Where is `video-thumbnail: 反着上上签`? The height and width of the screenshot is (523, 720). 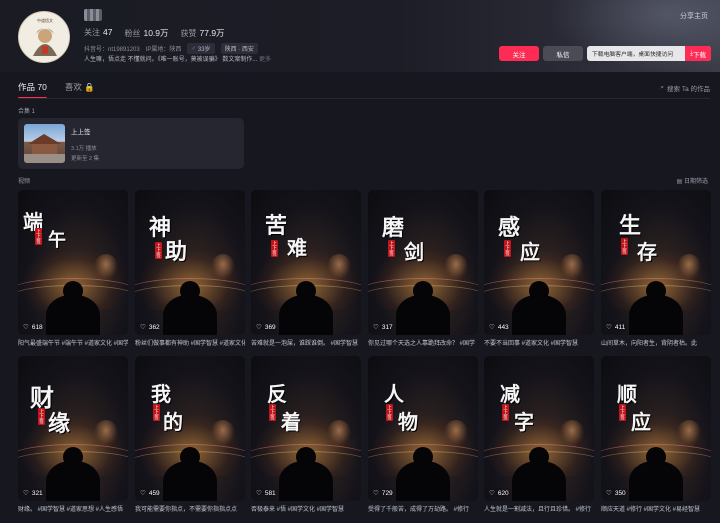
video-thumbnail: 反着上上签 is located at coordinates (306, 428).